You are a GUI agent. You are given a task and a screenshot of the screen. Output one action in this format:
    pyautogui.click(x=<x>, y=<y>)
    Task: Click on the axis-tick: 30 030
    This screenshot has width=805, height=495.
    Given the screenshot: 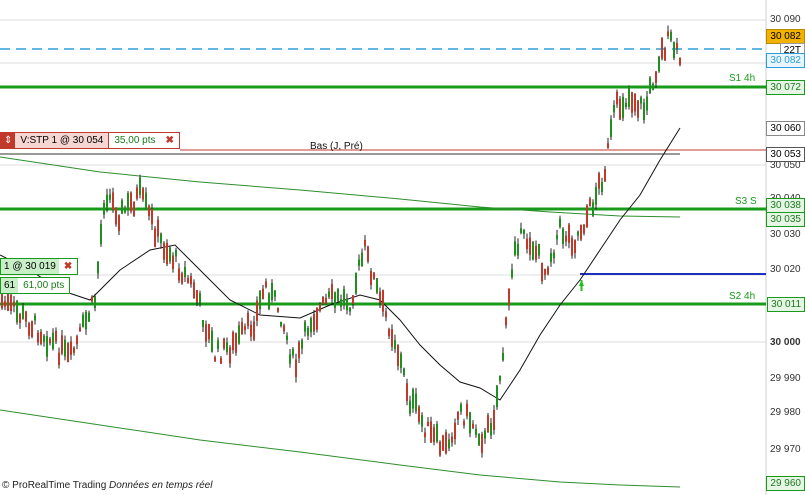 What is the action you would take?
    pyautogui.click(x=785, y=234)
    